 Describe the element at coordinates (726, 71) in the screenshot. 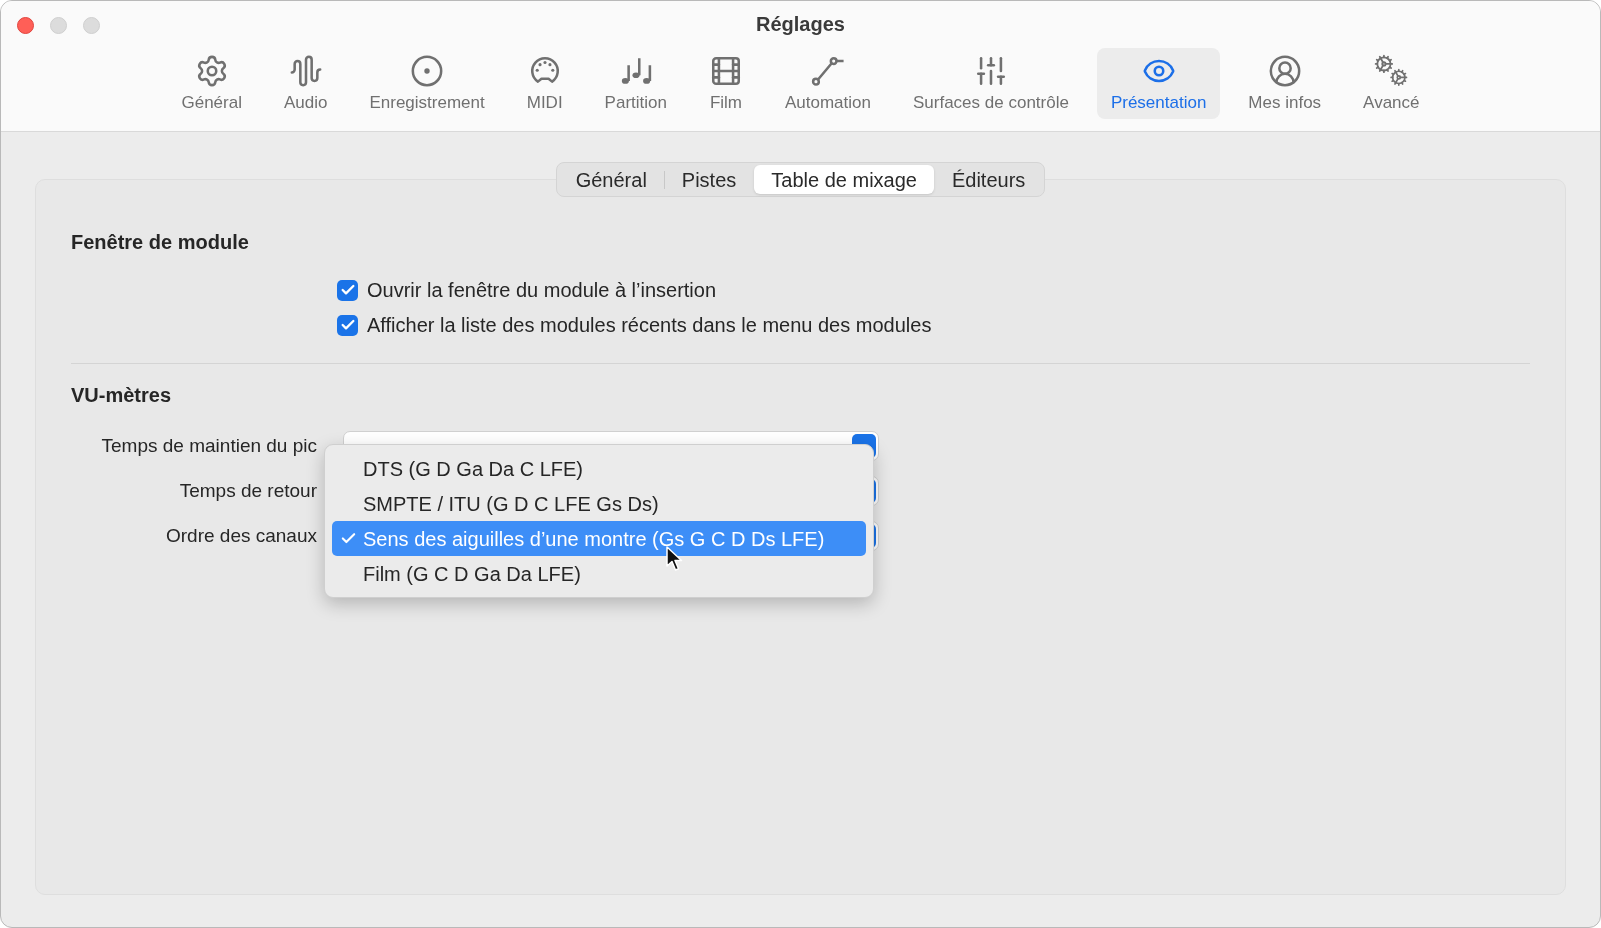

I see `film-icon` at that location.